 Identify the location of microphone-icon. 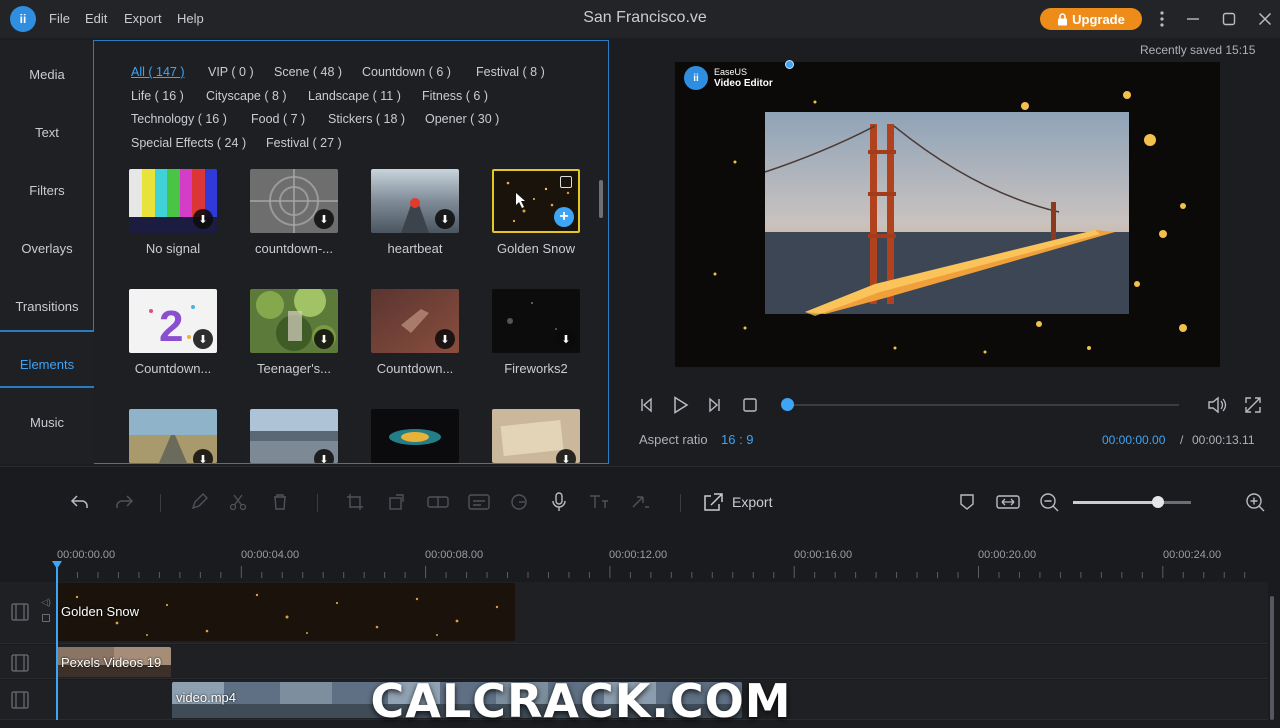
(559, 502).